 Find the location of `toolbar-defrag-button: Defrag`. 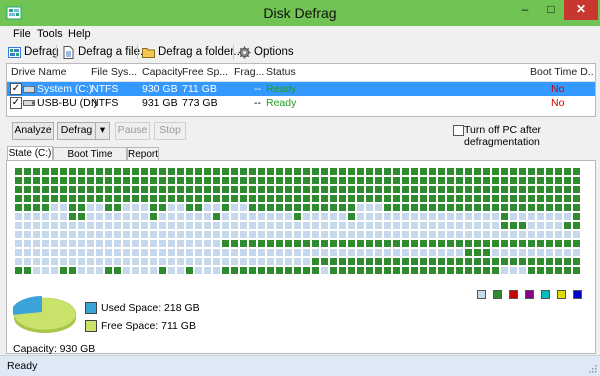

toolbar-defrag-button: Defrag is located at coordinates (33, 52).